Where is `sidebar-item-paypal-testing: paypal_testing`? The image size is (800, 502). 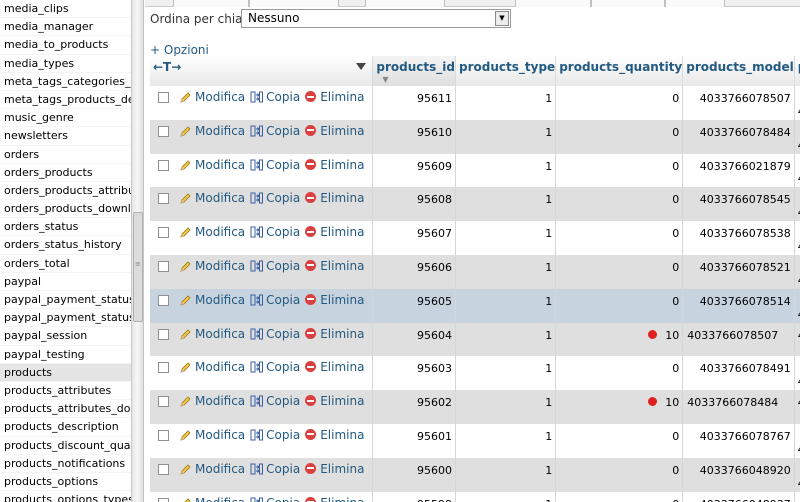 sidebar-item-paypal-testing: paypal_testing is located at coordinates (65, 355).